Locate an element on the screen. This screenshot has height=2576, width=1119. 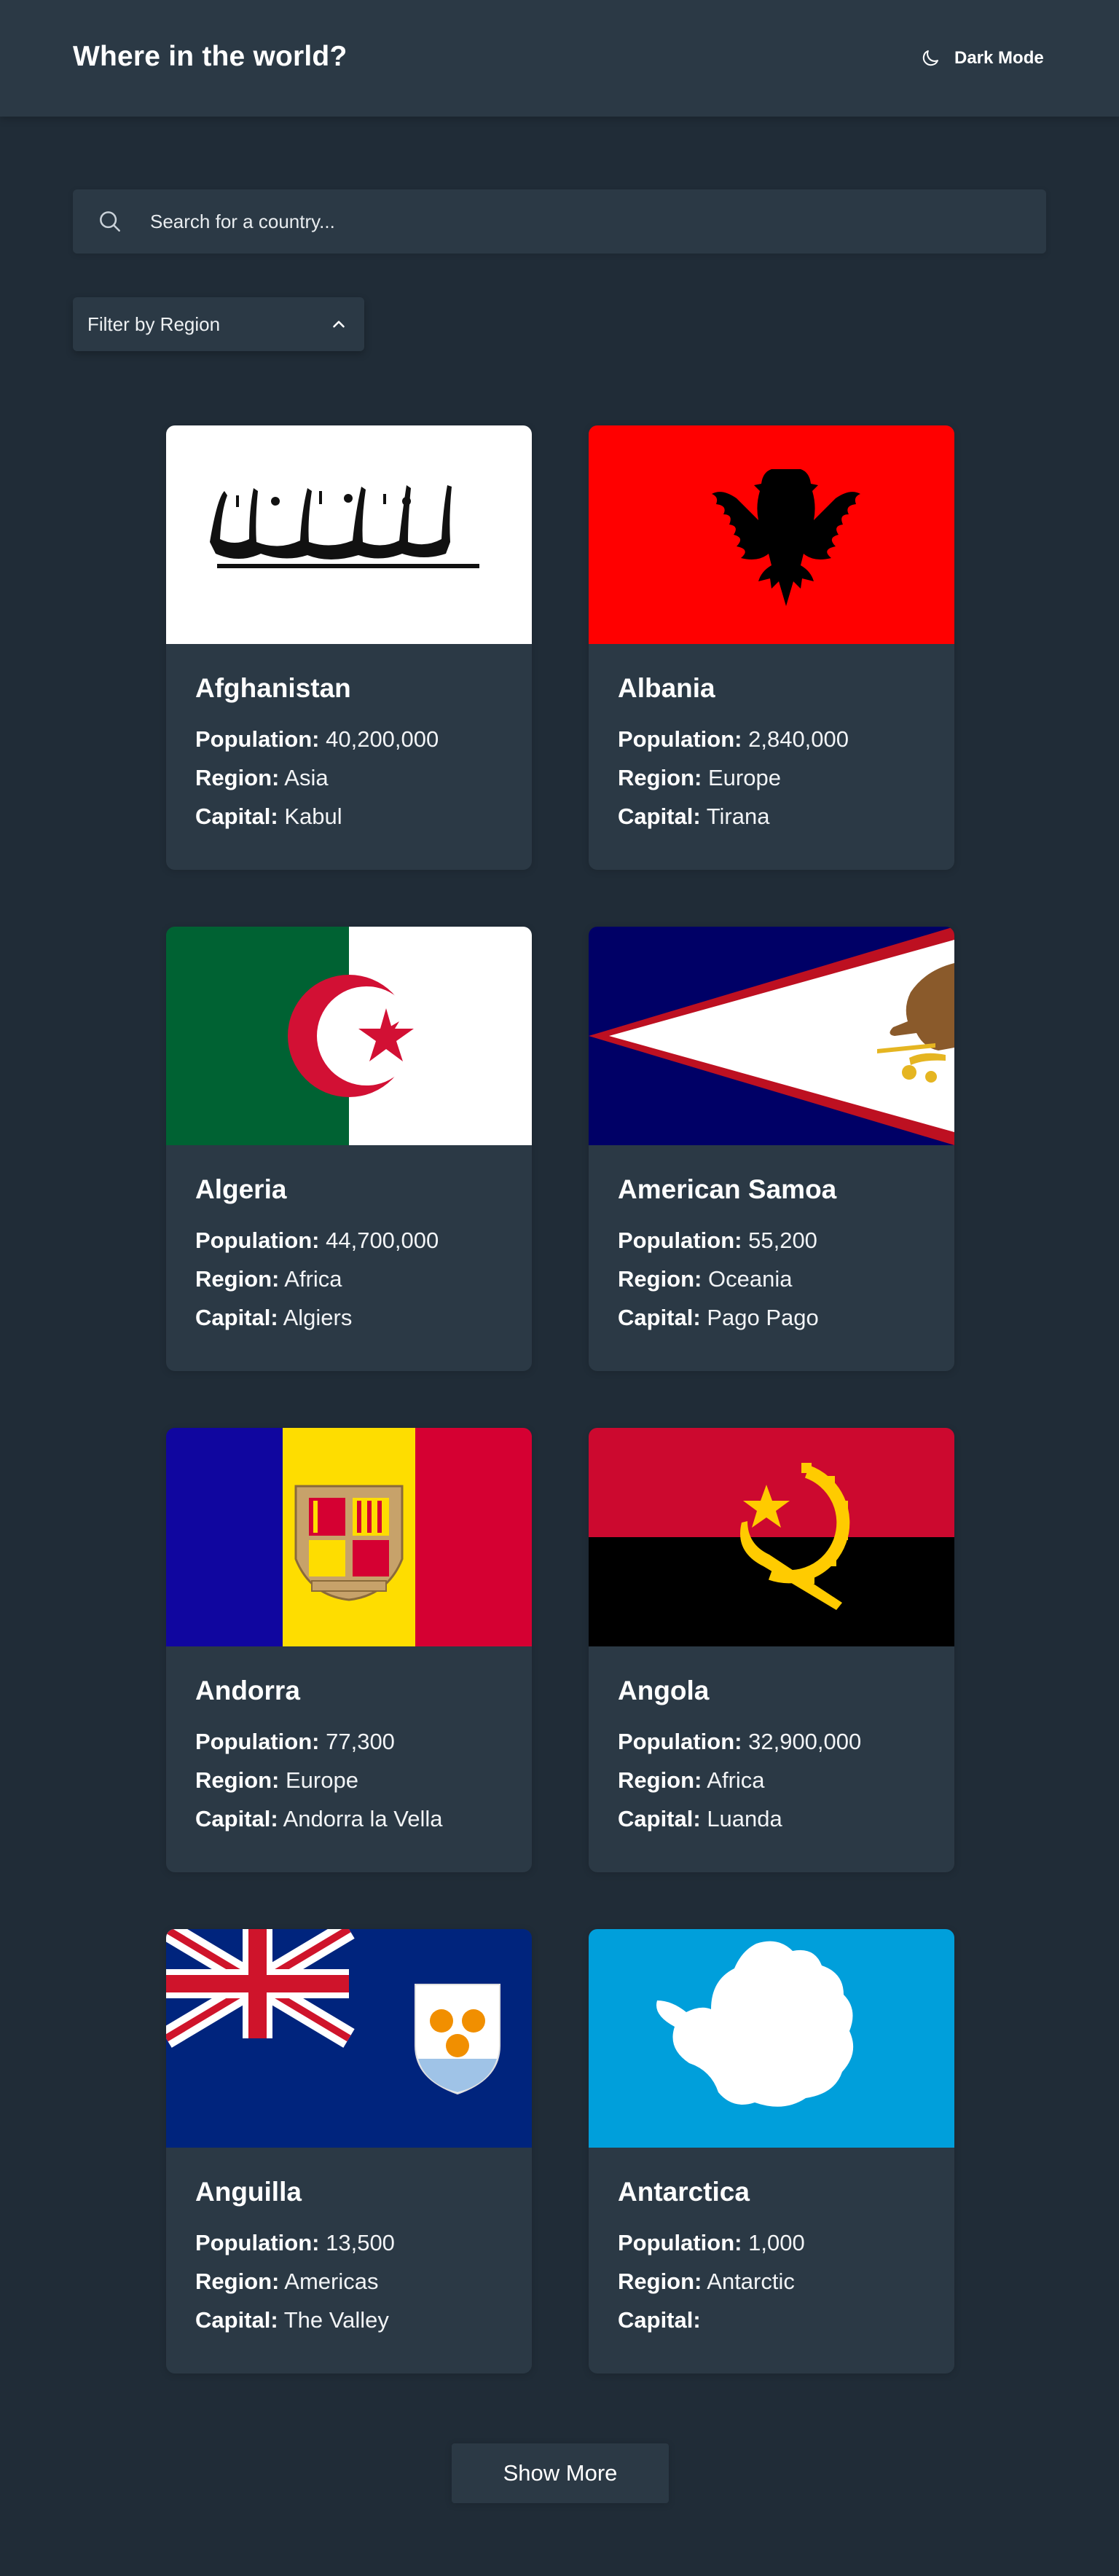
dark-mode-toggle: Dark Mode is located at coordinates (981, 58).